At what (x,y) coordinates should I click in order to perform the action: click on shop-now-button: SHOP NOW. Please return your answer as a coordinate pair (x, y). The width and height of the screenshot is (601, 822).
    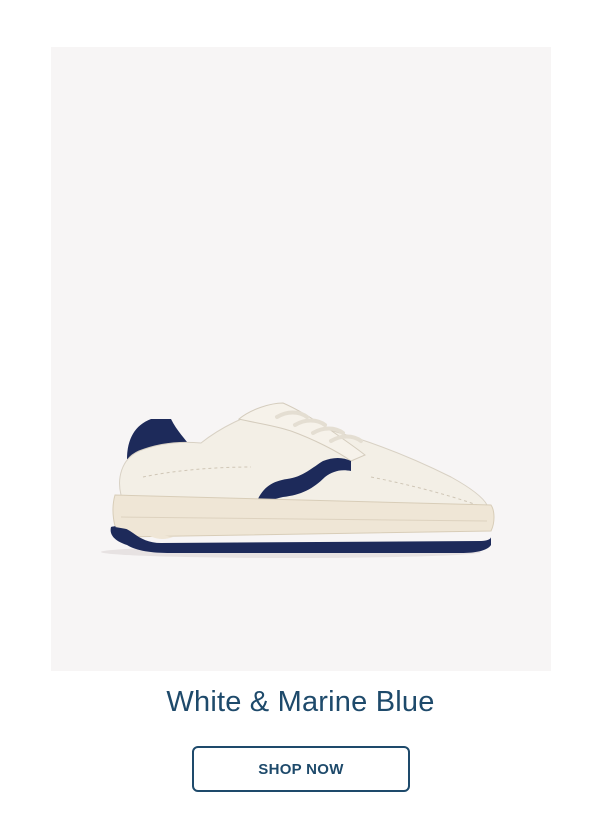
    Looking at the image, I should click on (301, 769).